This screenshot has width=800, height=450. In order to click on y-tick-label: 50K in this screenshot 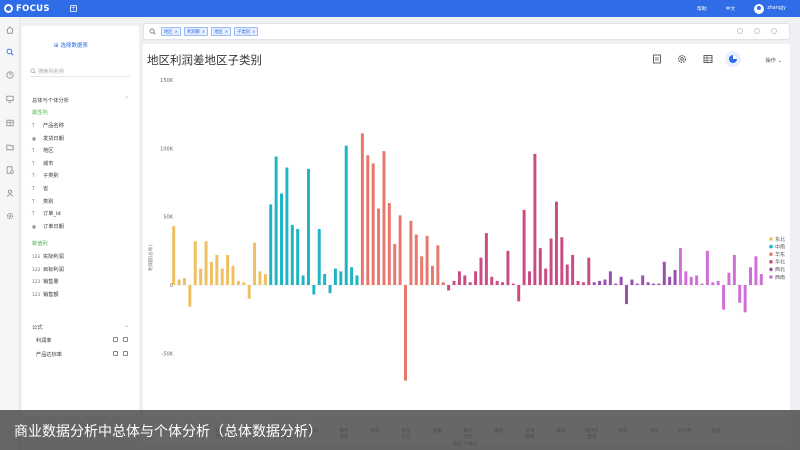, I will do `click(168, 218)`.